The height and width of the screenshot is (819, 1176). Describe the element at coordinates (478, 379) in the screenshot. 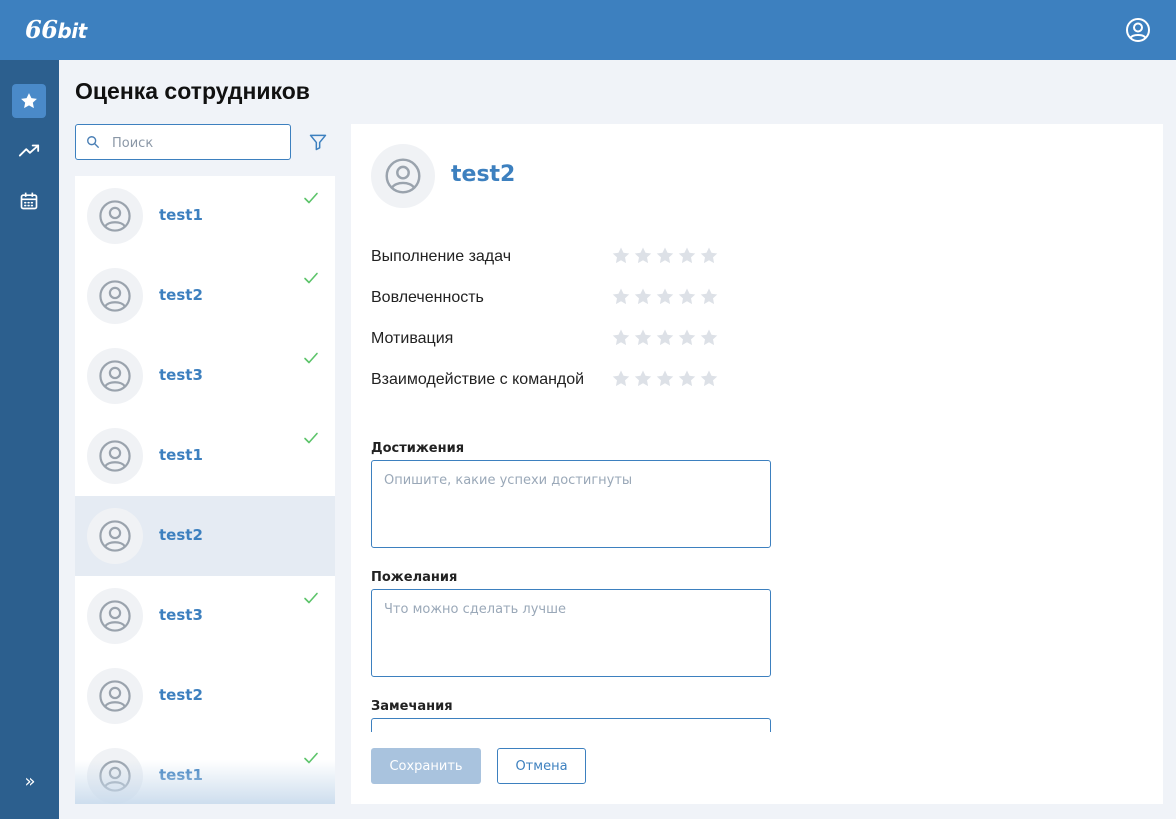

I see `criterion-label: Взаимодействие с командой` at that location.